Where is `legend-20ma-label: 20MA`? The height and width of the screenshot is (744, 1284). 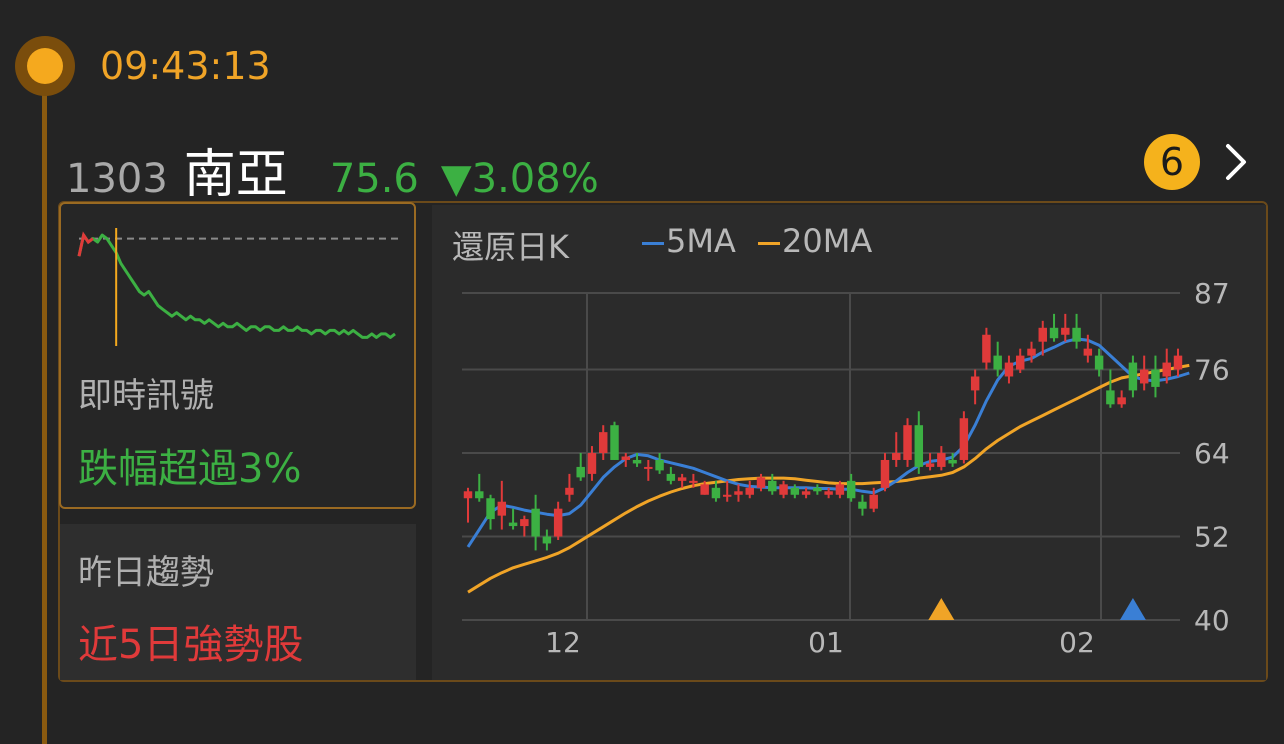 legend-20ma-label: 20MA is located at coordinates (827, 241).